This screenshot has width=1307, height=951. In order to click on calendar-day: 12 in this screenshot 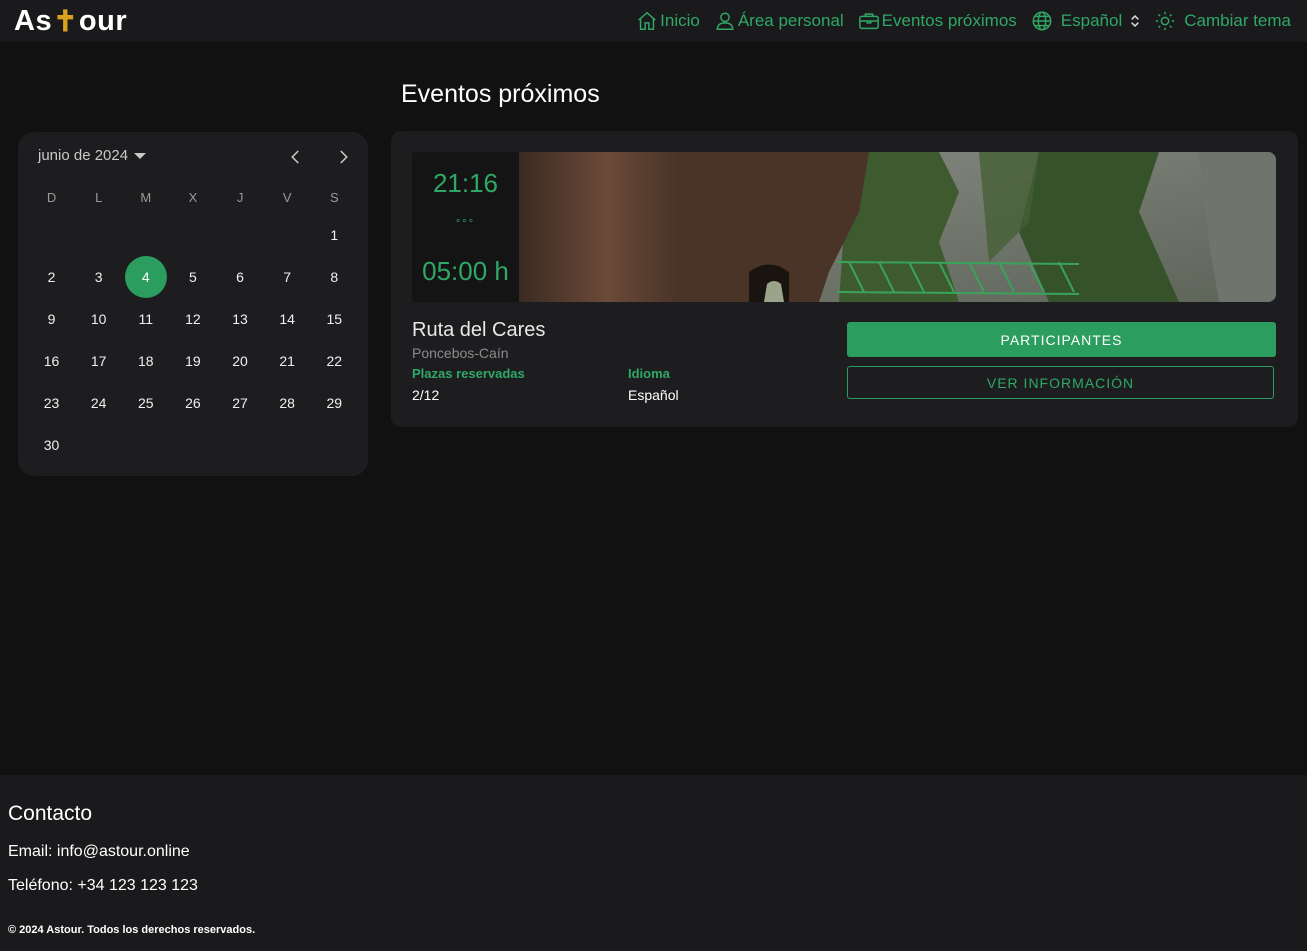, I will do `click(192, 319)`.